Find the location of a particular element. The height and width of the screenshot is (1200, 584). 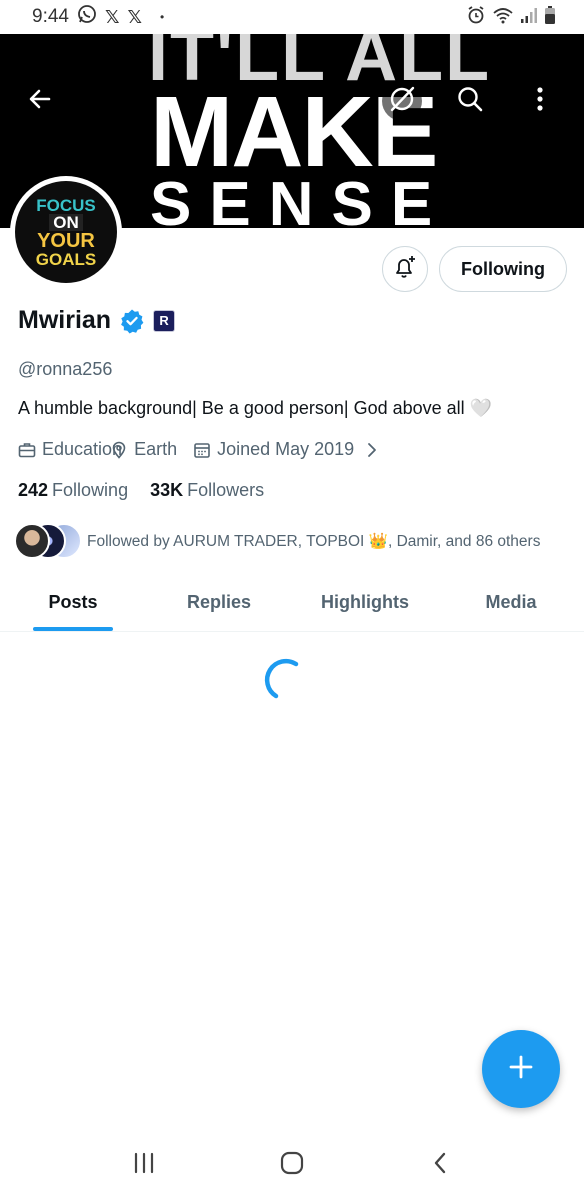

avatar-word-4: GOALS is located at coordinates (66, 259).